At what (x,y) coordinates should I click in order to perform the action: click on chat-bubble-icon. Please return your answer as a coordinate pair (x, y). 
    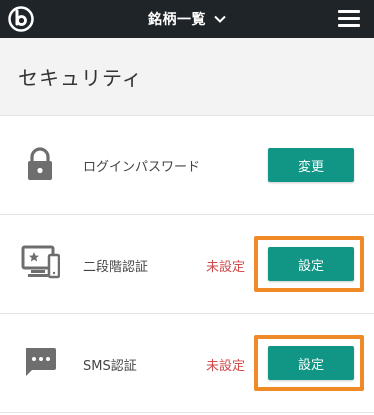
    Looking at the image, I should click on (41, 362).